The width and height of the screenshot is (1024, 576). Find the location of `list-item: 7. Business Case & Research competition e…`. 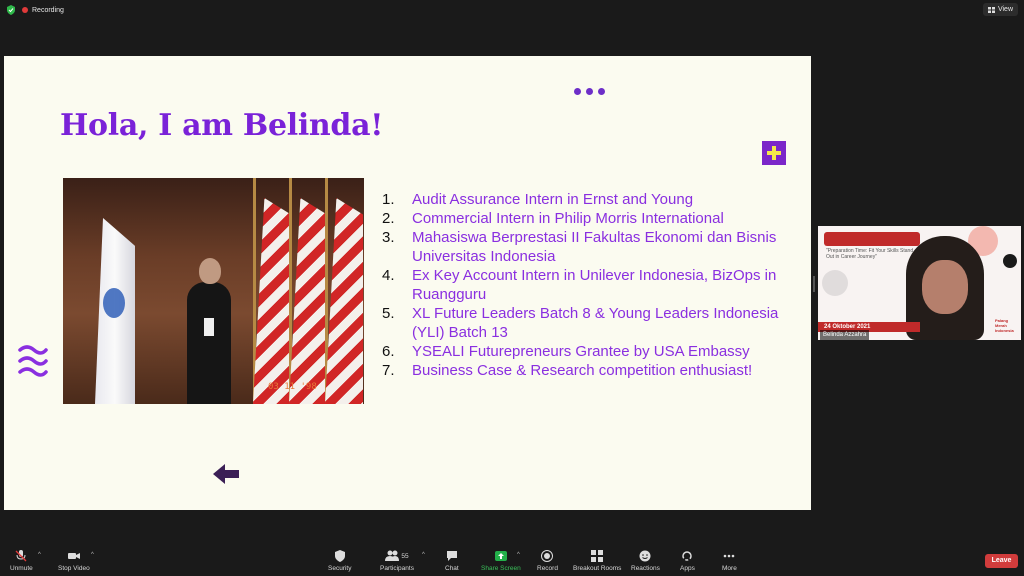

list-item: 7. Business Case & Research competition e… is located at coordinates (567, 370).